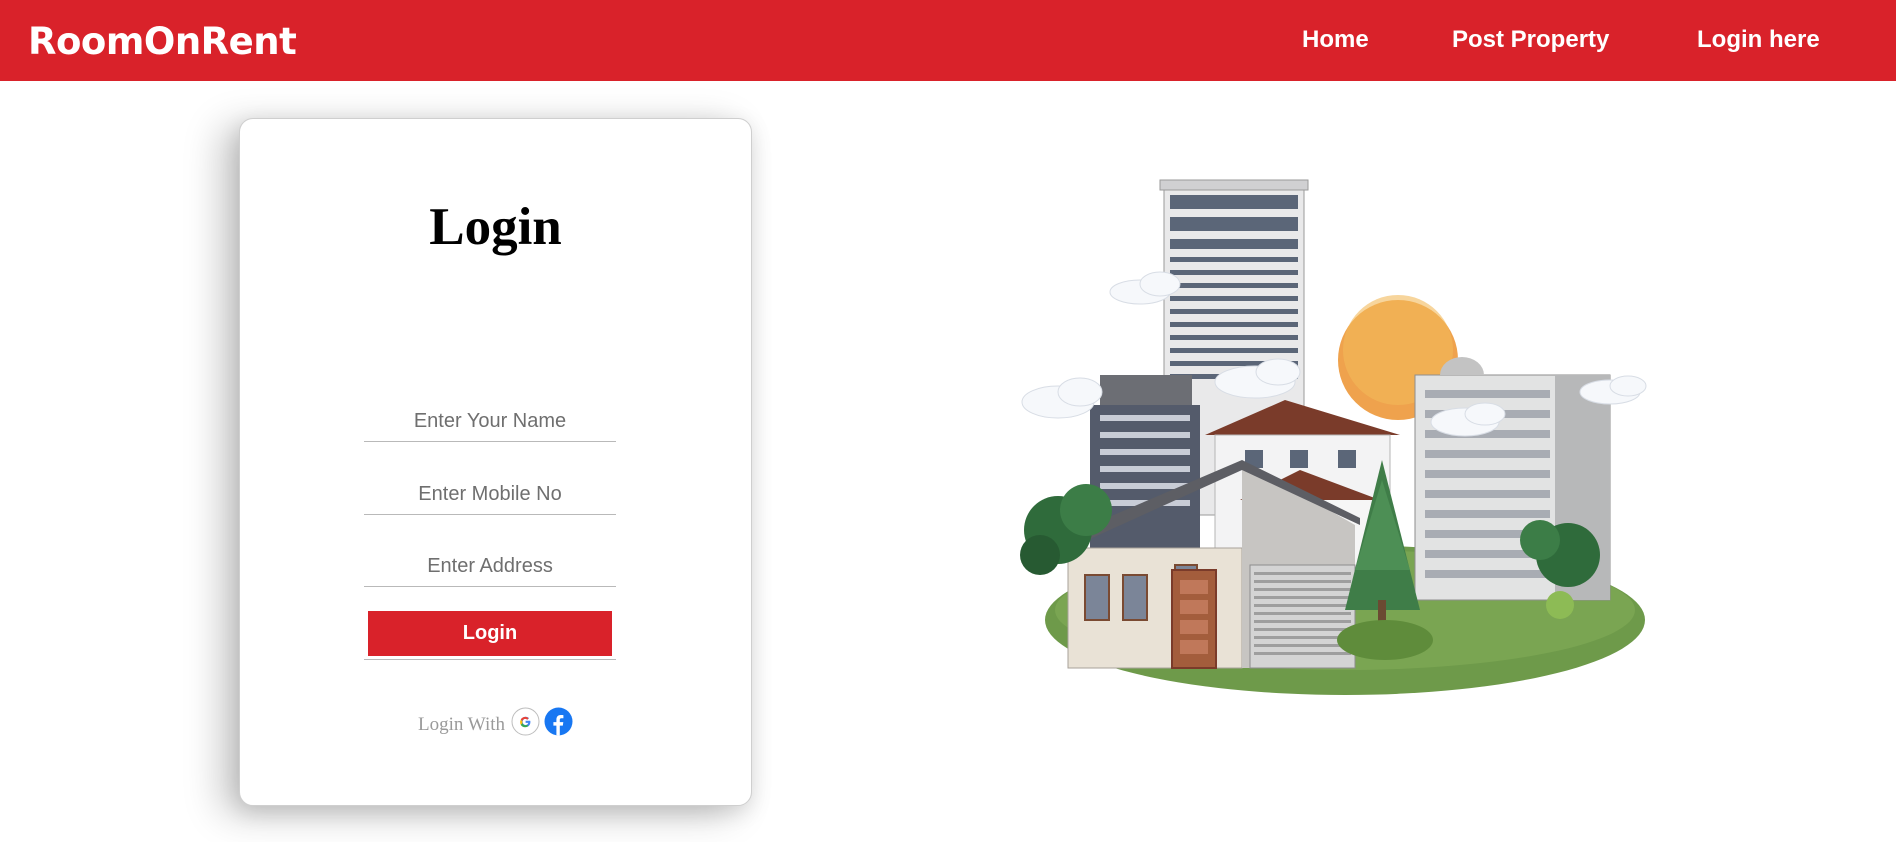  Describe the element at coordinates (490, 633) in the screenshot. I see `login-button: Login` at that location.